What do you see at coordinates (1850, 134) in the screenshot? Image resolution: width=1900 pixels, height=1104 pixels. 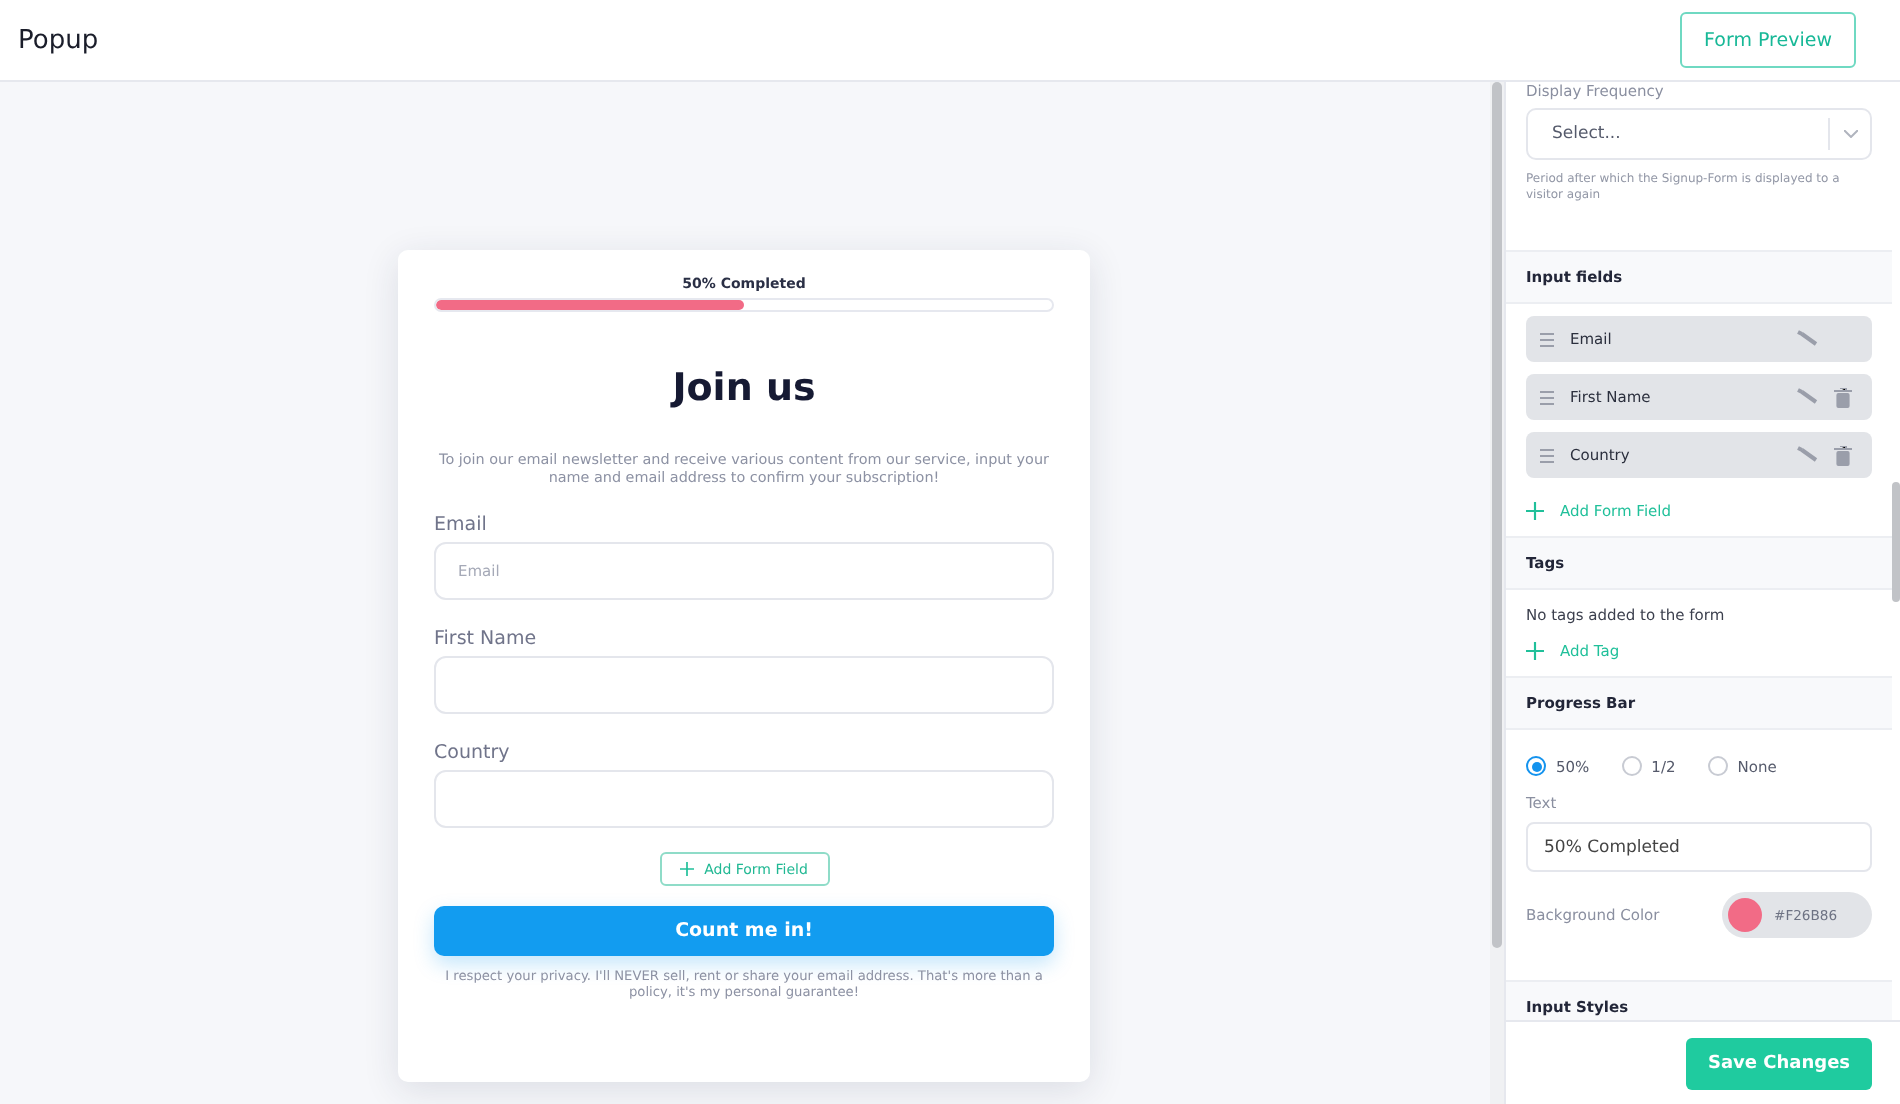 I see `chevron-down-icon` at bounding box center [1850, 134].